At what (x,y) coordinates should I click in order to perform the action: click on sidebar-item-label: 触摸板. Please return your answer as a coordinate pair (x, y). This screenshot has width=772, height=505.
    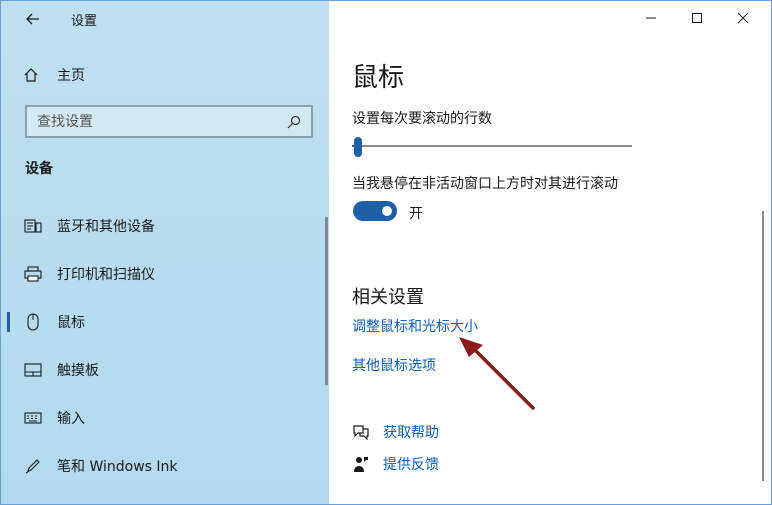
    Looking at the image, I should click on (78, 371).